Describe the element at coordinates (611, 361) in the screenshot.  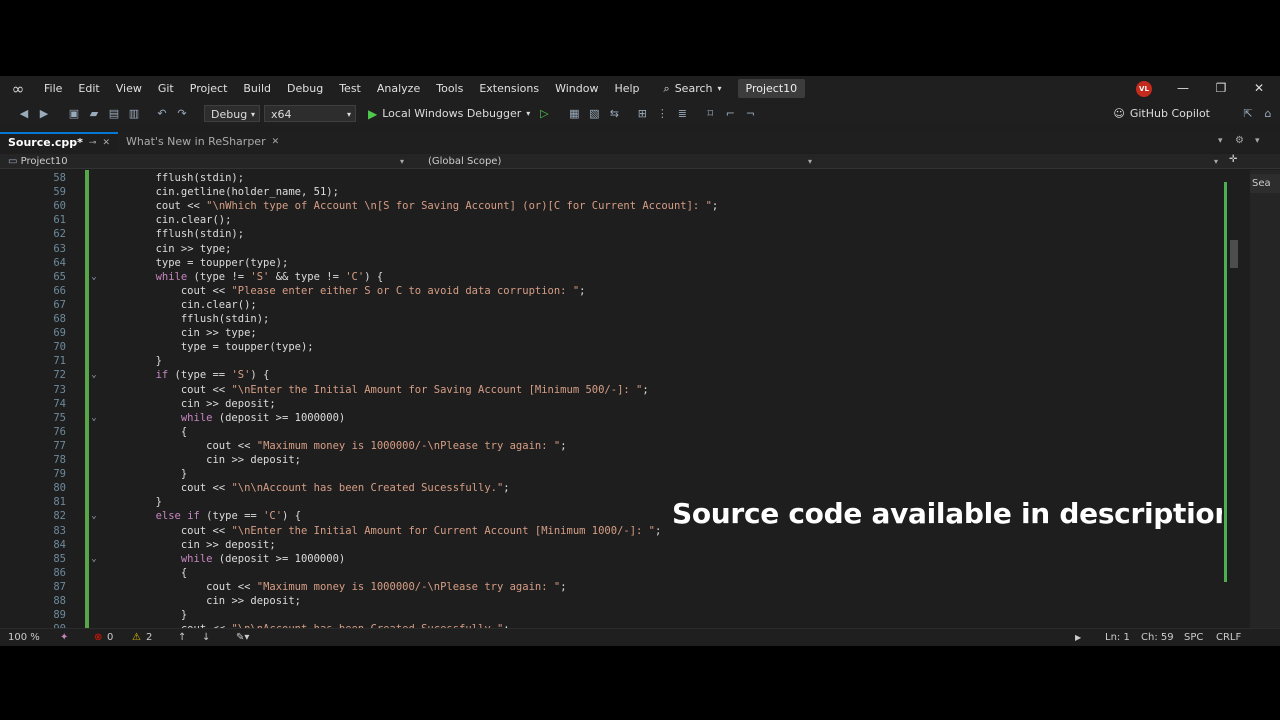
I see `code-line: 71 }` at that location.